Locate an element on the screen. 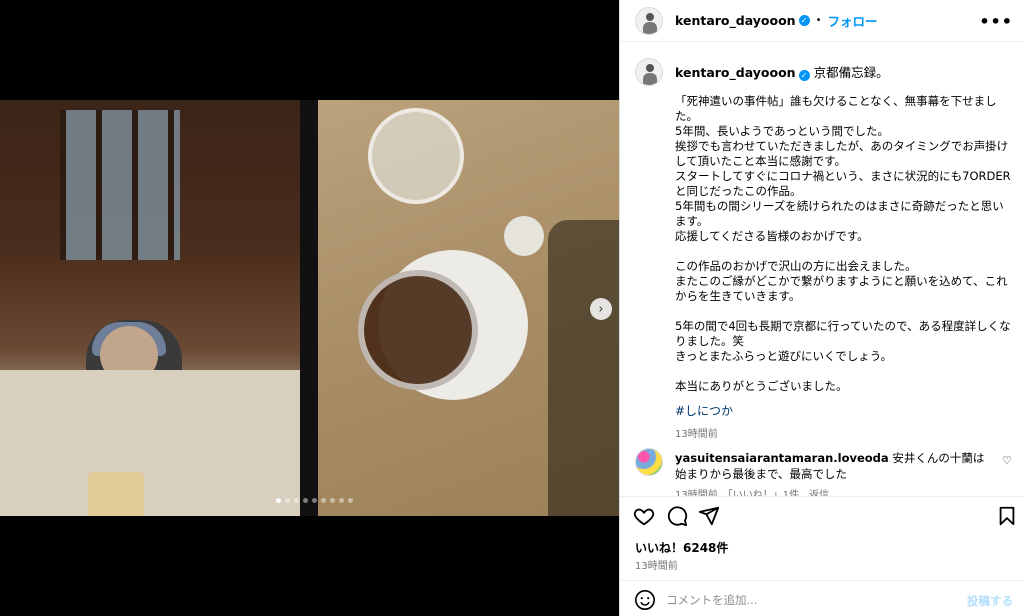 The width and height of the screenshot is (1024, 616). caption-avatar is located at coordinates (649, 72).